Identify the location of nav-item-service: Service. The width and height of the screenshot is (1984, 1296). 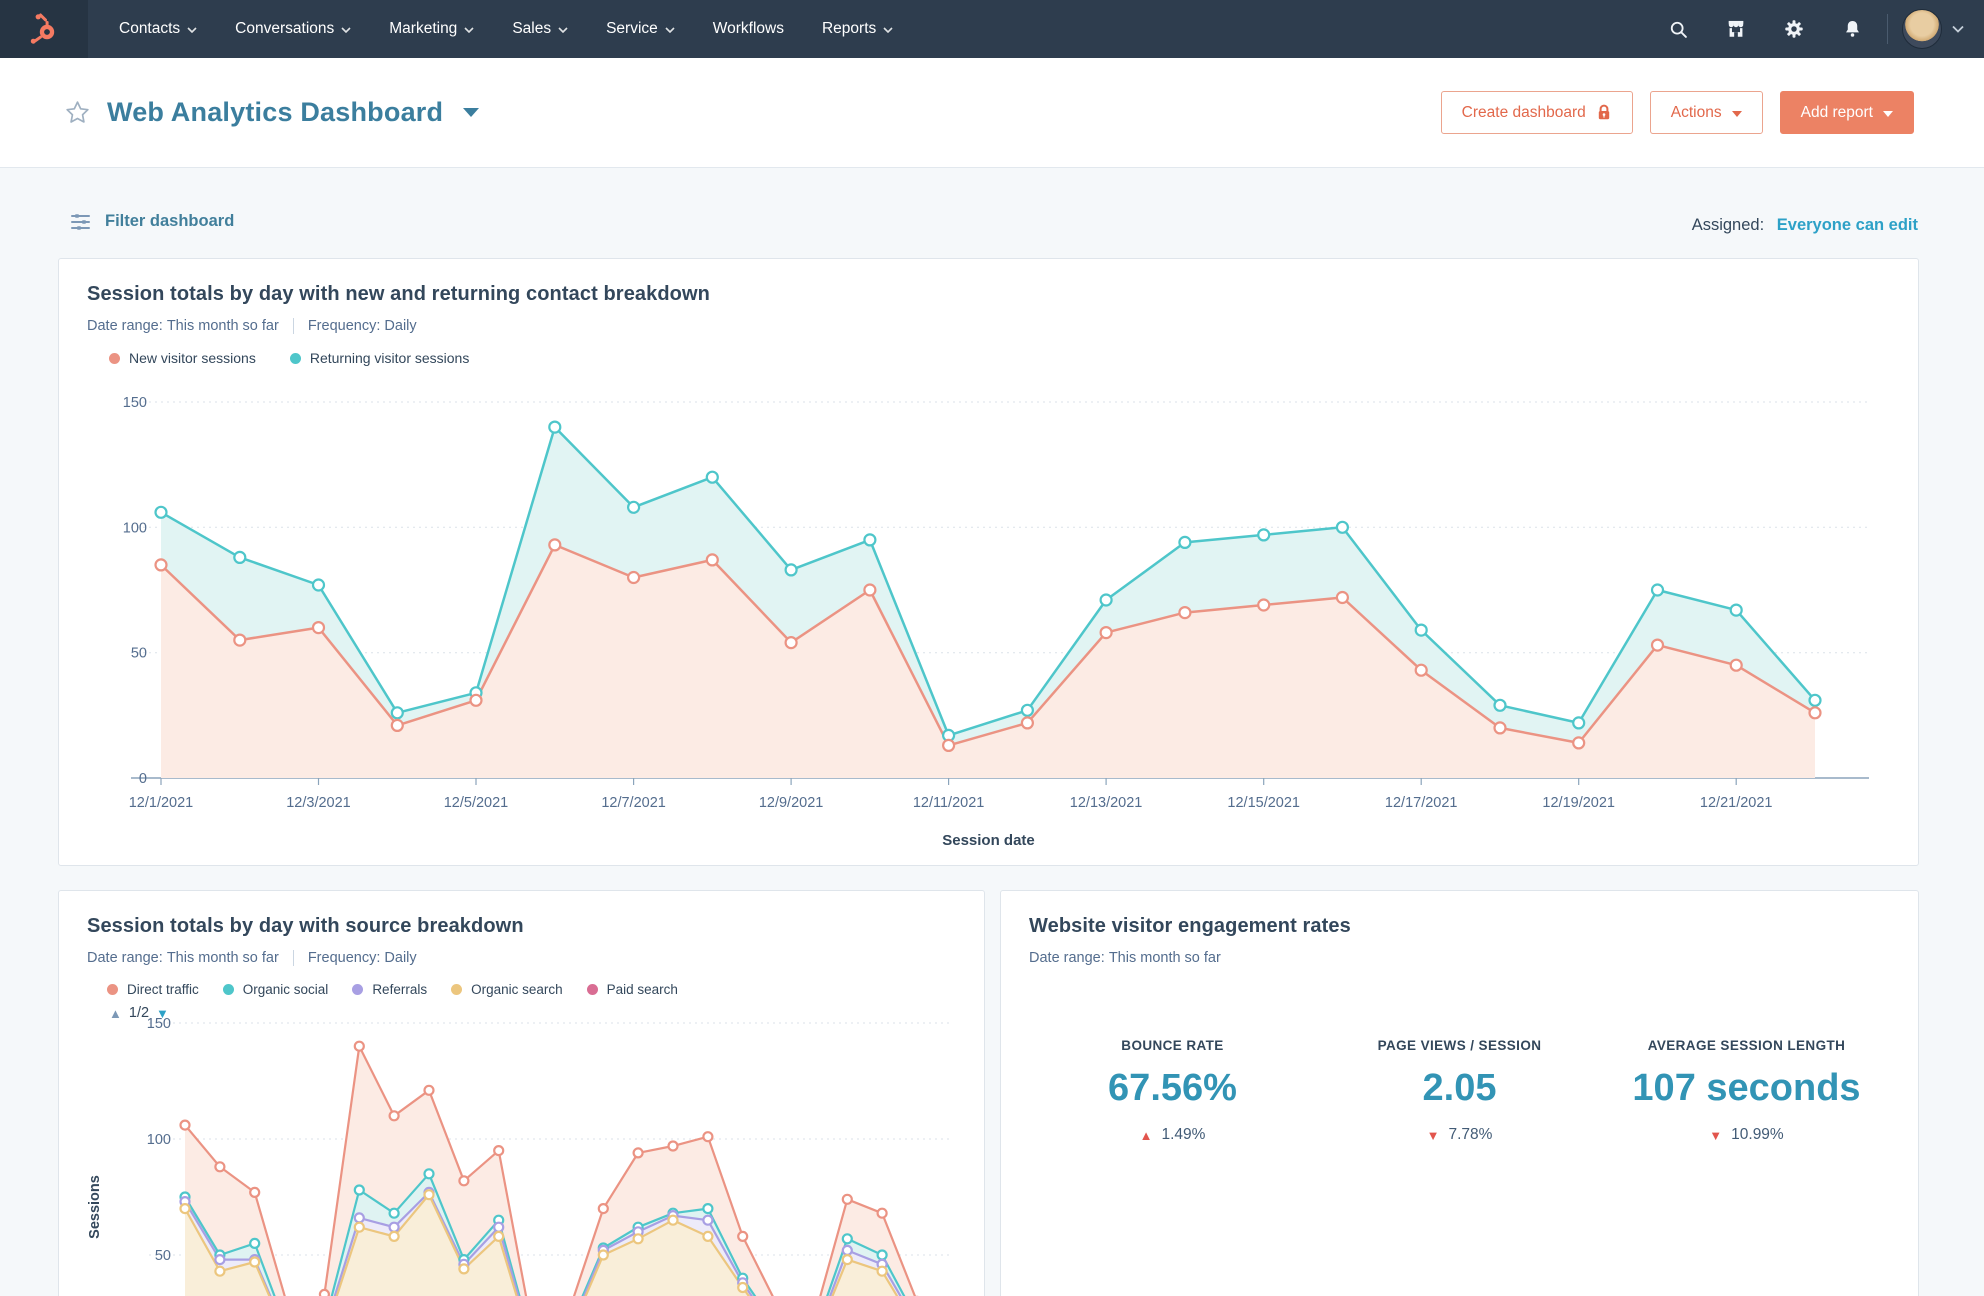
(640, 29).